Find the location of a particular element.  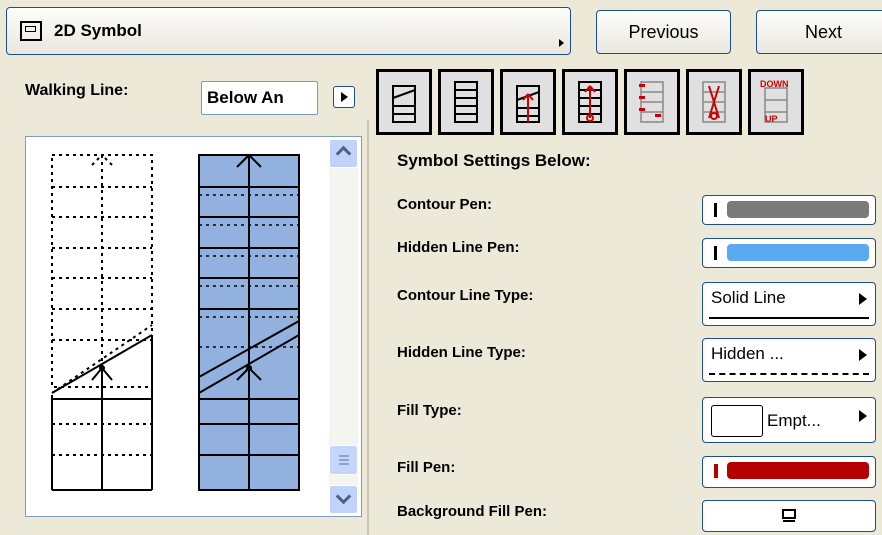

window-icon is located at coordinates (31, 31).